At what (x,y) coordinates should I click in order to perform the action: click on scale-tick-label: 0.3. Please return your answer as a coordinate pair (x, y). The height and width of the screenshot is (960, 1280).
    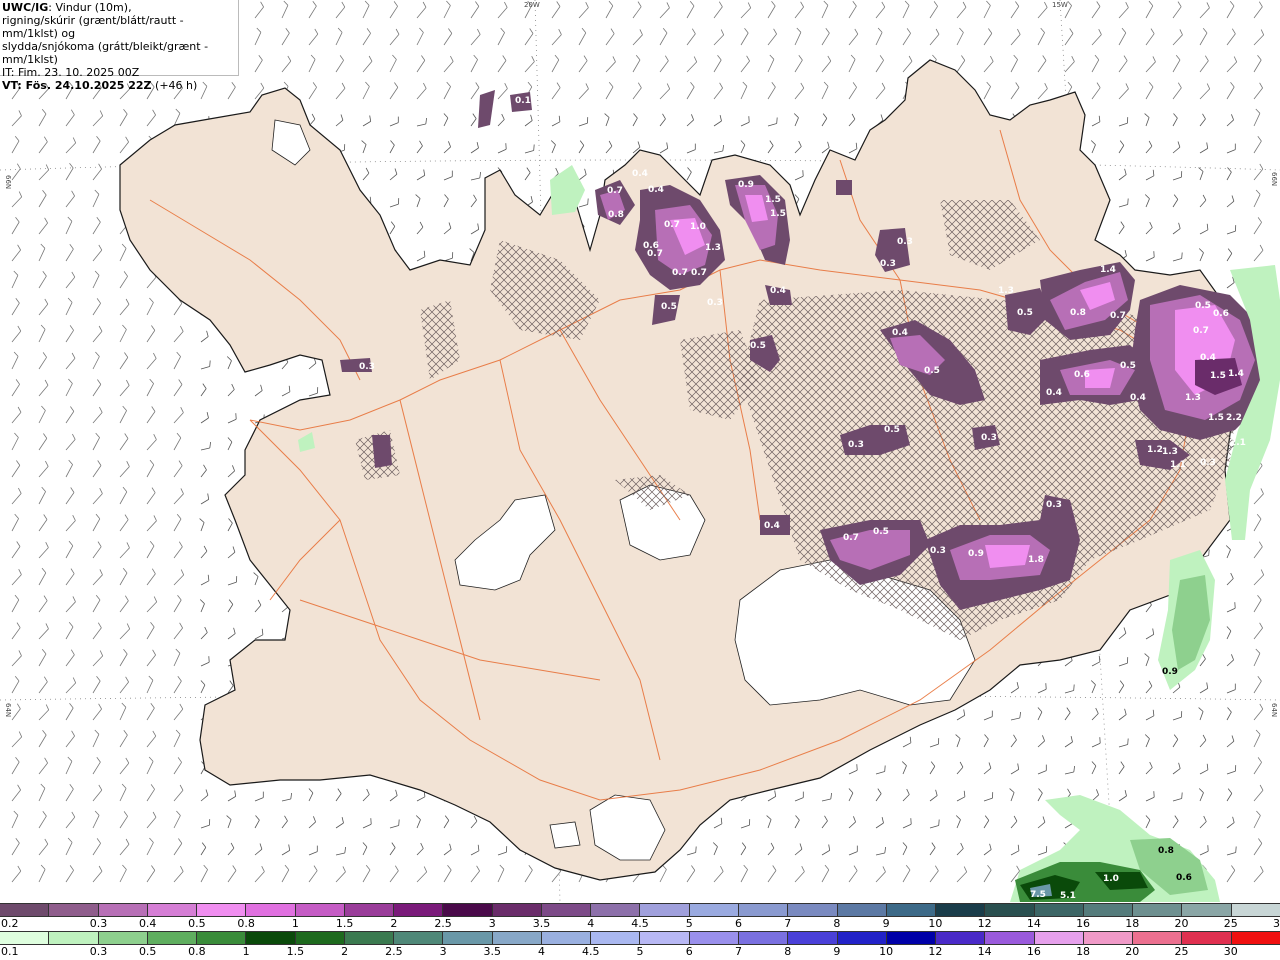
    Looking at the image, I should click on (98, 951).